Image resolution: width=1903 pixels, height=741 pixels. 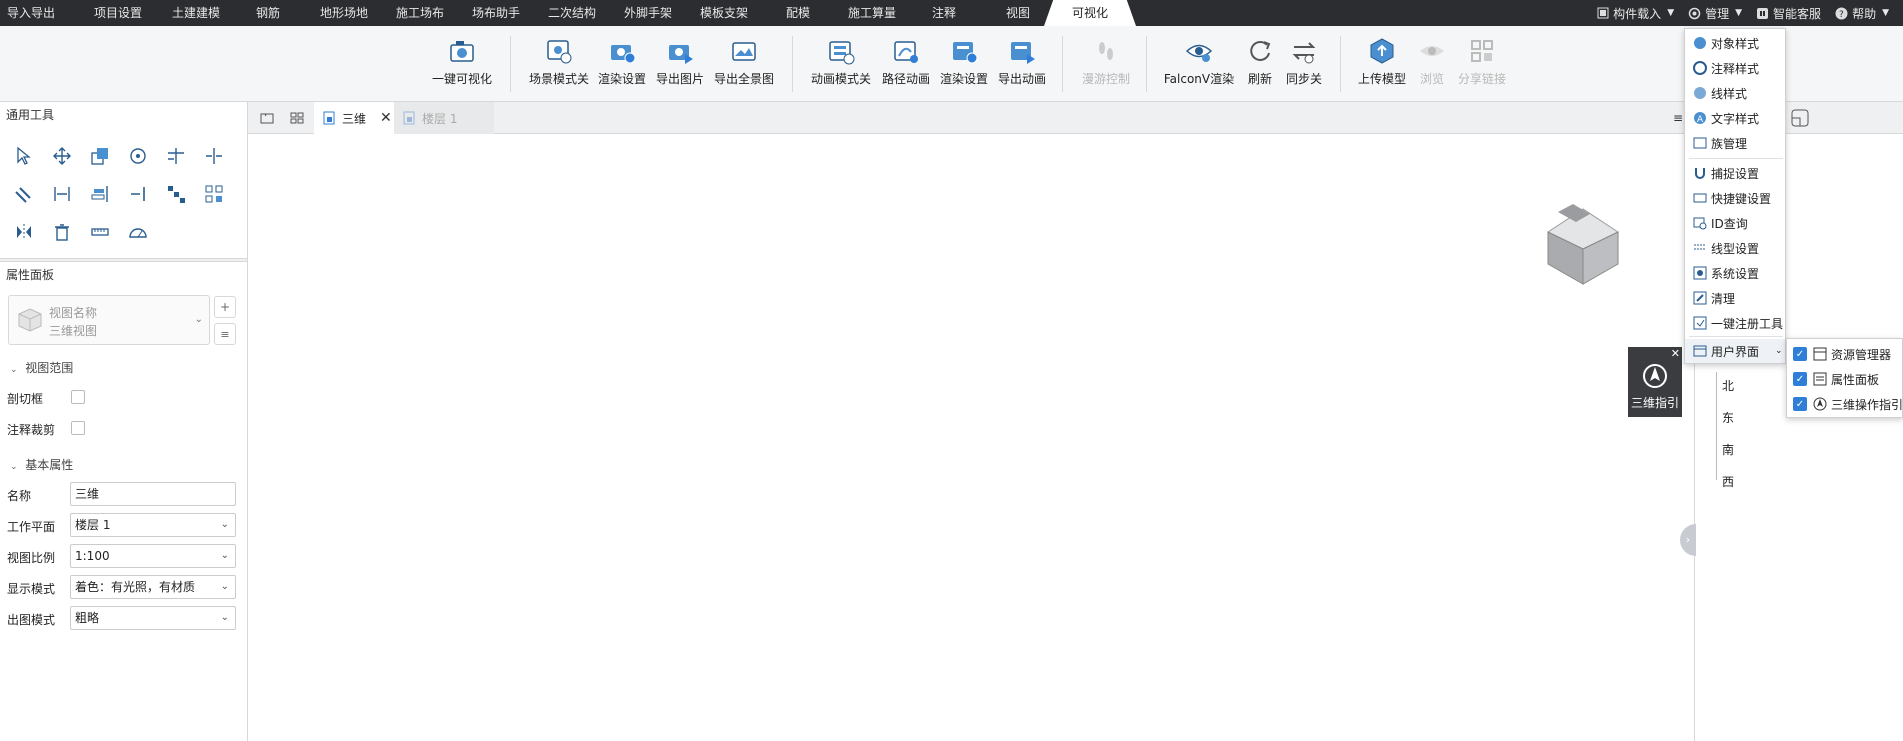 What do you see at coordinates (798, 13) in the screenshot?
I see `tab-formwork-layout: 配模` at bounding box center [798, 13].